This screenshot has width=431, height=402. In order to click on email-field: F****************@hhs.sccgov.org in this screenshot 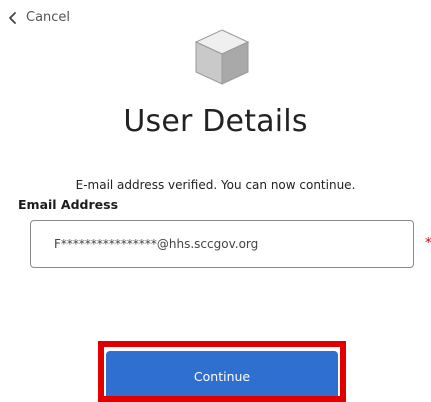, I will do `click(222, 244)`.